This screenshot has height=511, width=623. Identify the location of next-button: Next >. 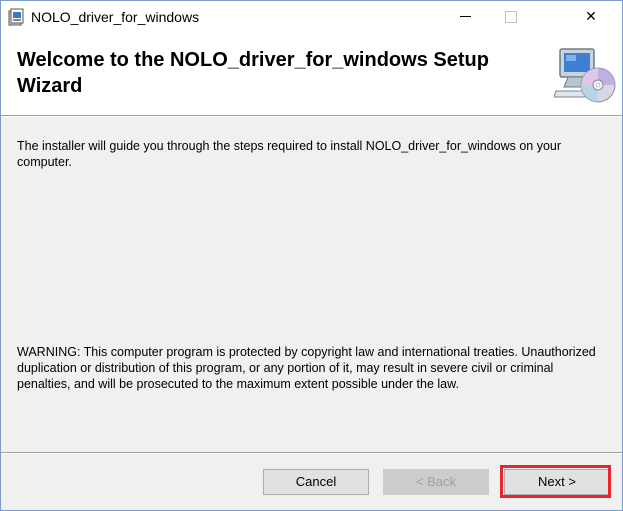
(557, 482).